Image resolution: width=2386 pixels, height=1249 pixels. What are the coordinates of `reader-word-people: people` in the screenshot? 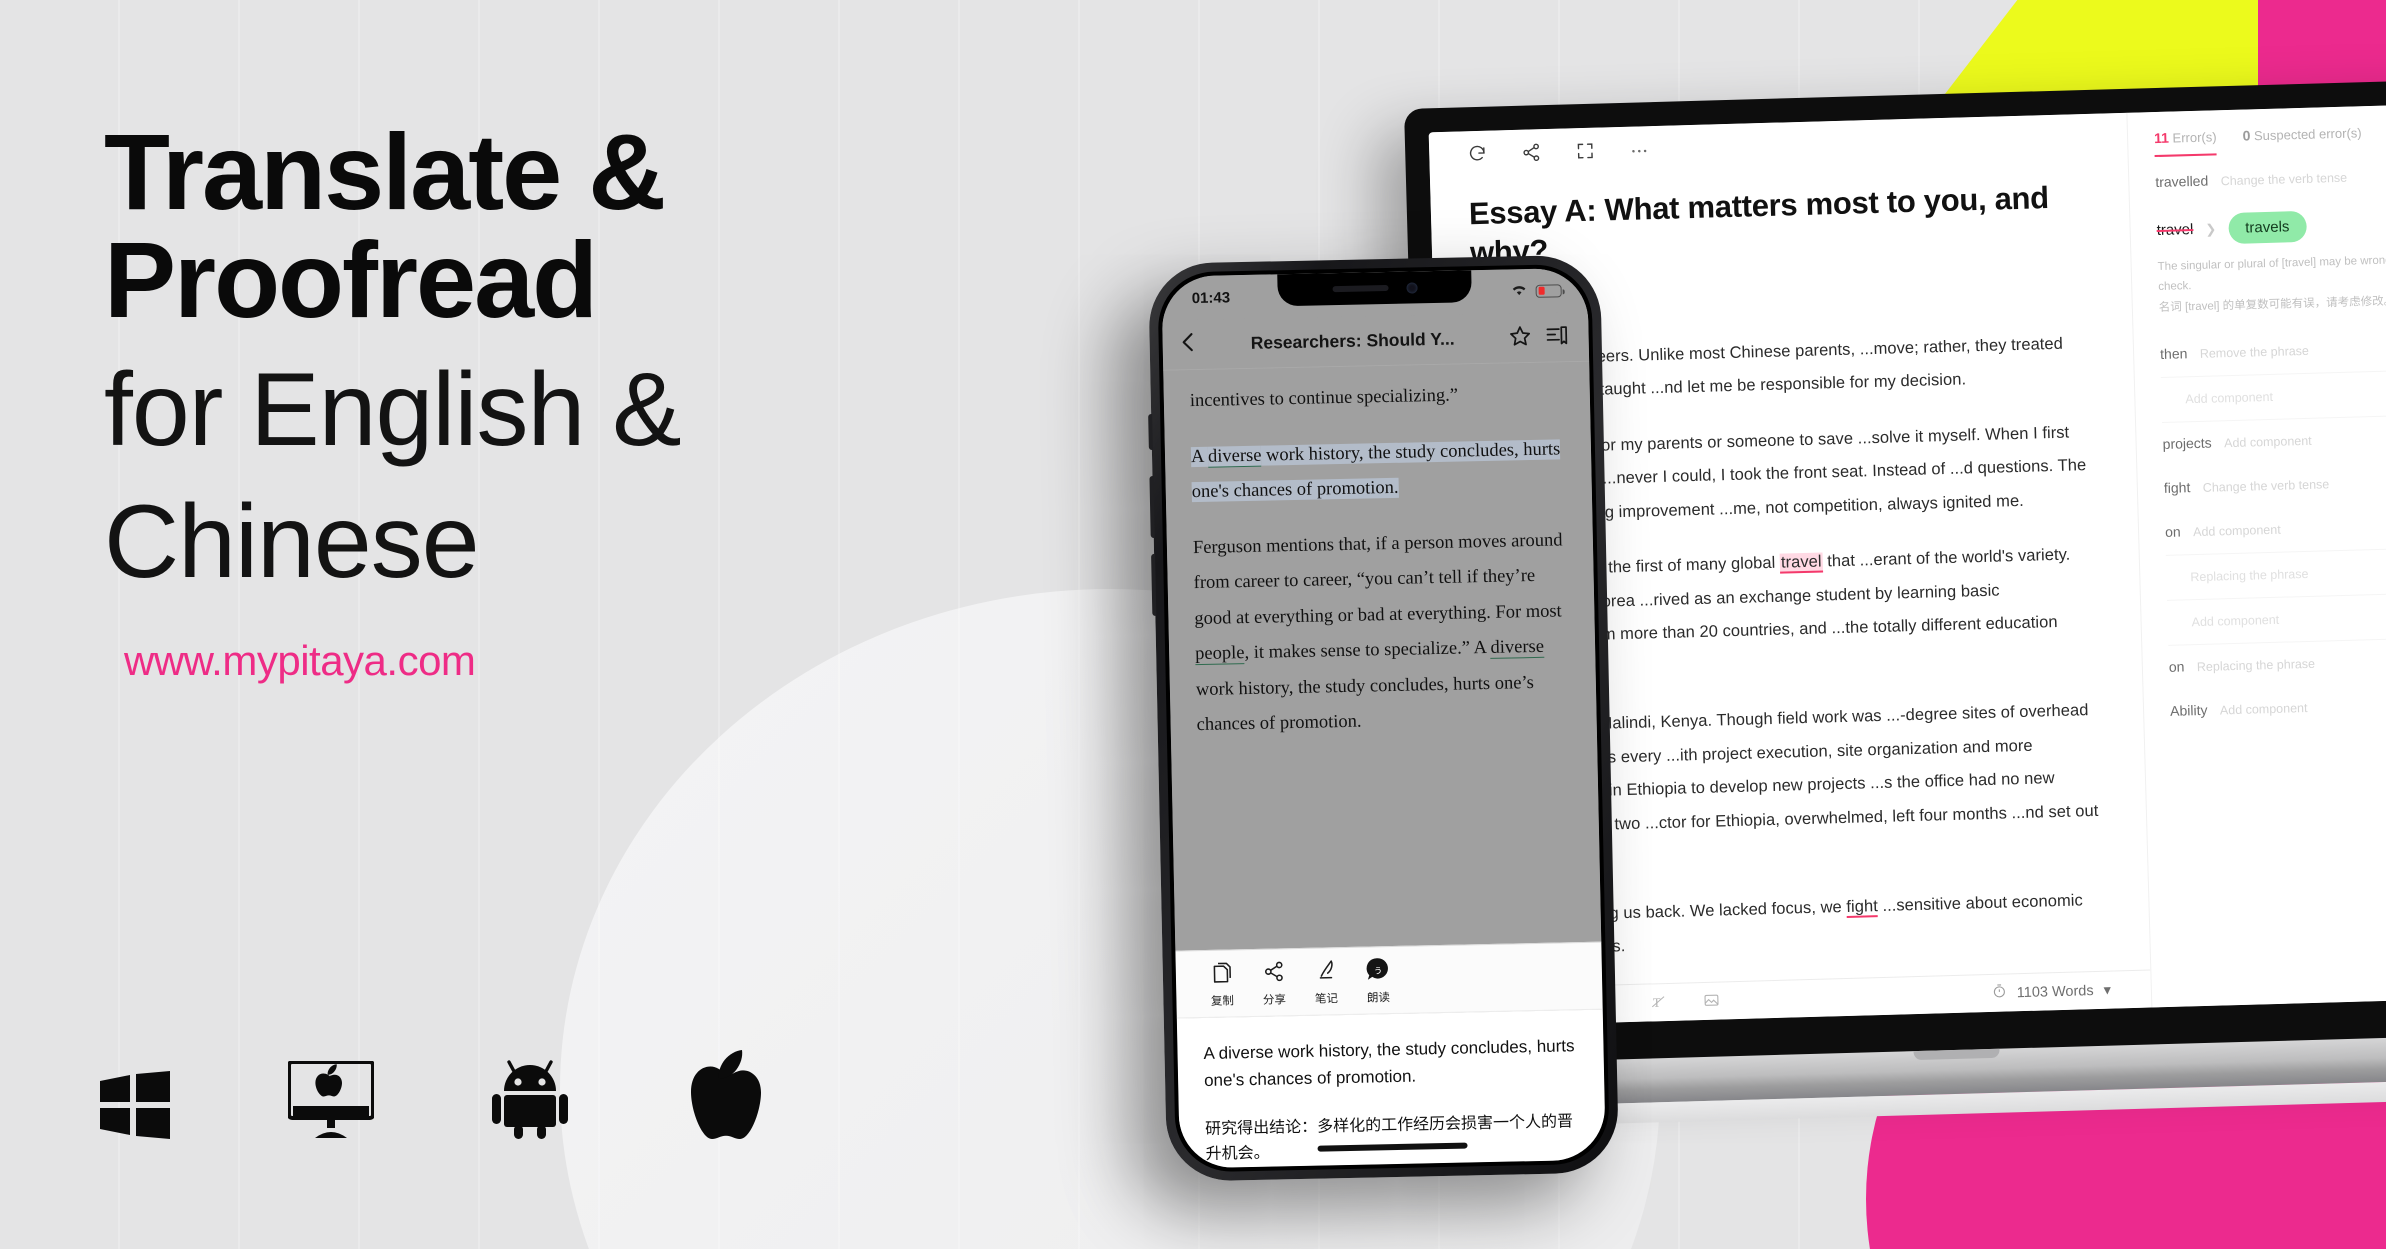 It's located at (1219, 654).